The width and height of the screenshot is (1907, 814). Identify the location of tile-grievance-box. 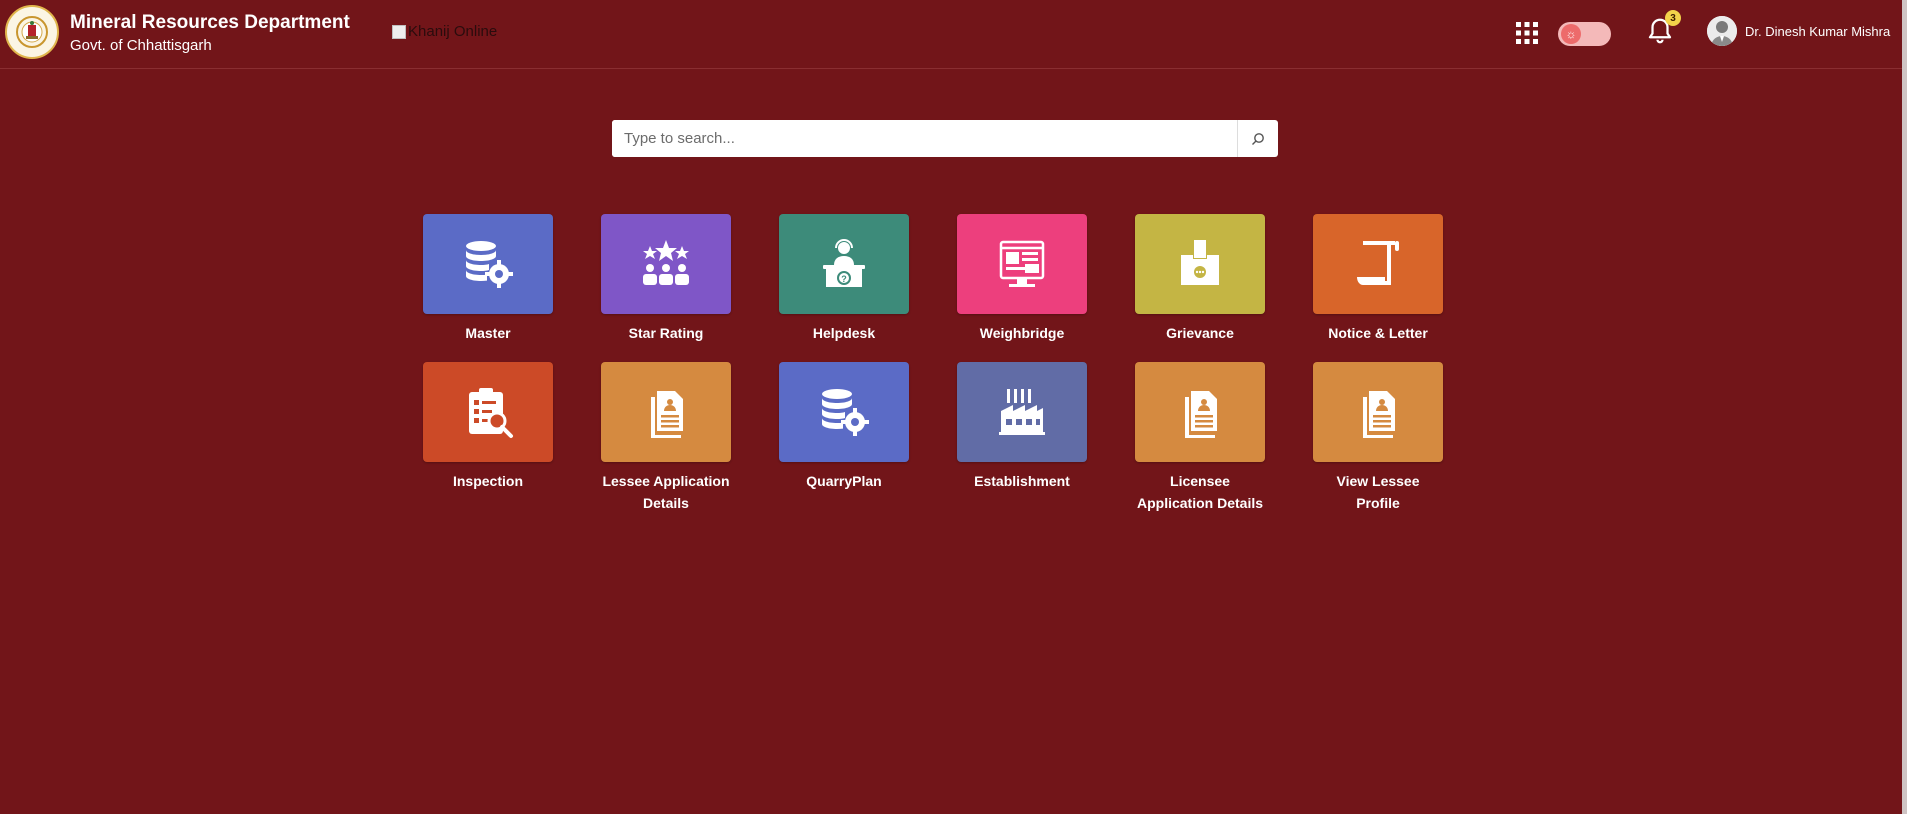
(1200, 264).